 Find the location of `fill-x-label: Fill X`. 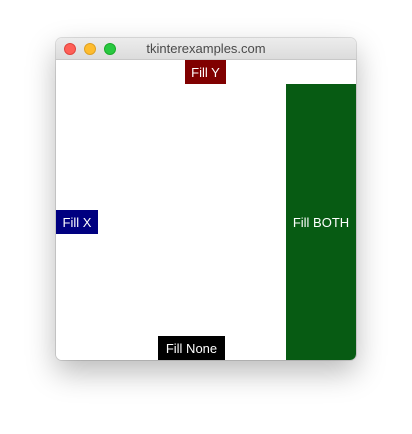

fill-x-label: Fill X is located at coordinates (77, 222).